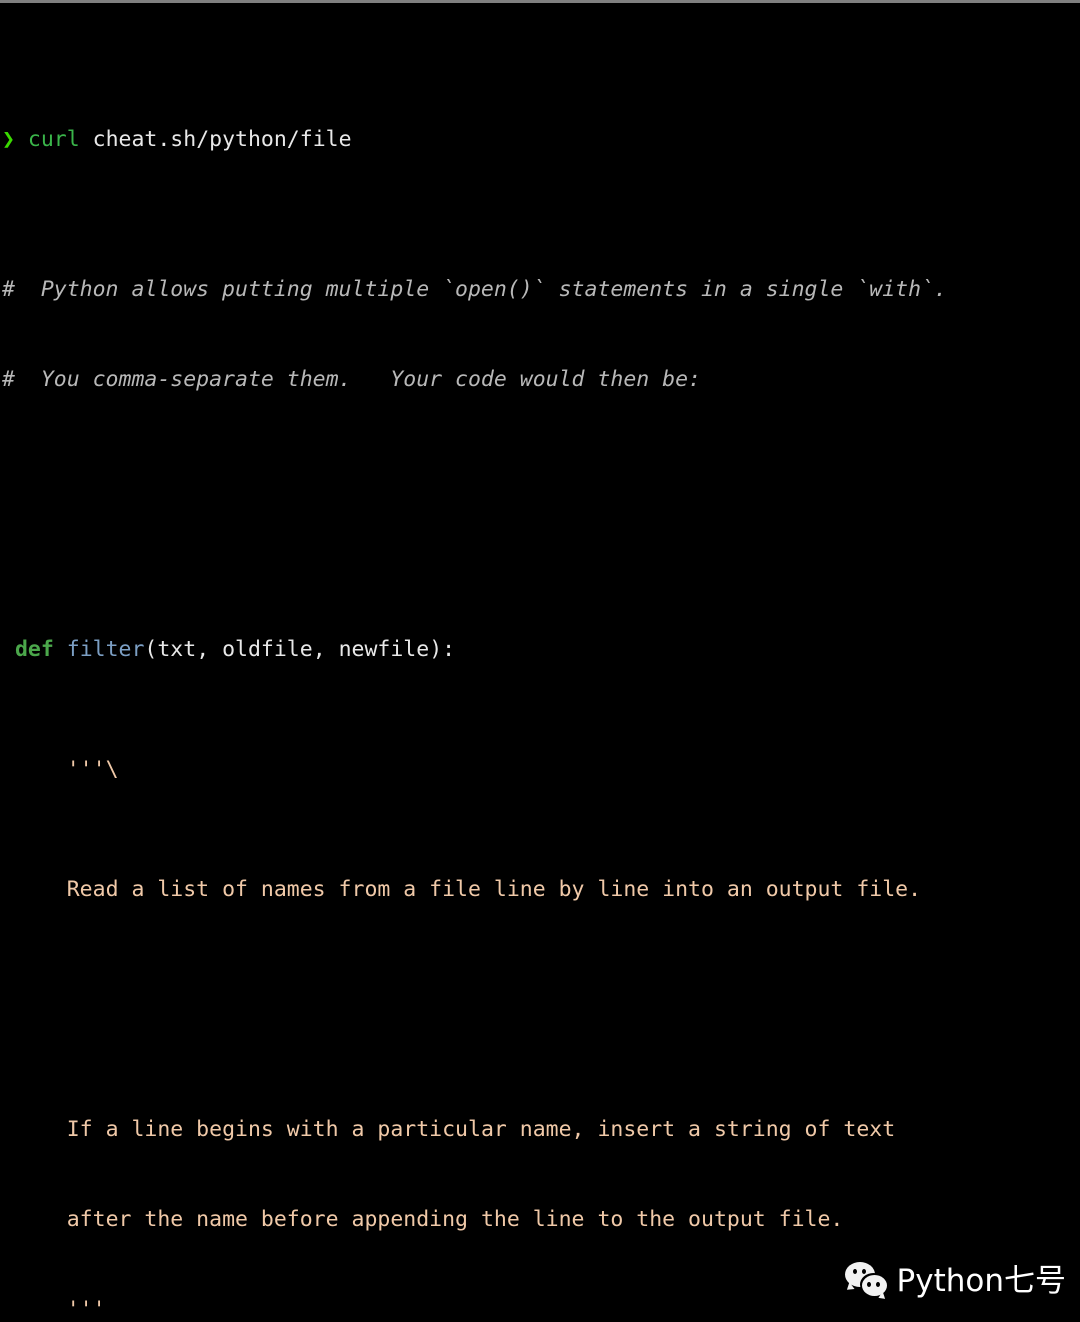 Image resolution: width=1080 pixels, height=1322 pixels. What do you see at coordinates (540, 650) in the screenshot?
I see `code-line-def: def filter(txt, oldfile, newfile):` at bounding box center [540, 650].